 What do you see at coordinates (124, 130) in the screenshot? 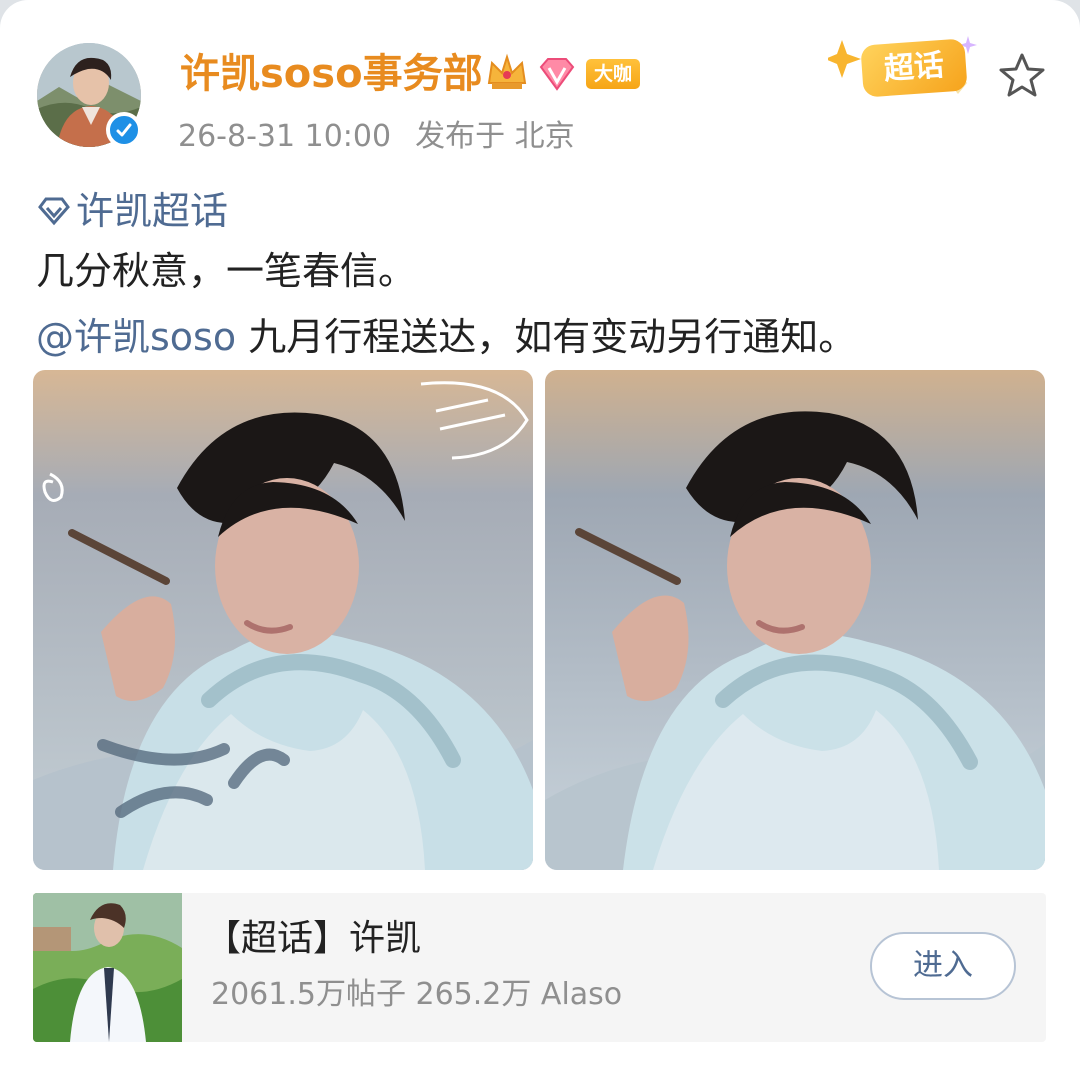
I see `verified-icon` at bounding box center [124, 130].